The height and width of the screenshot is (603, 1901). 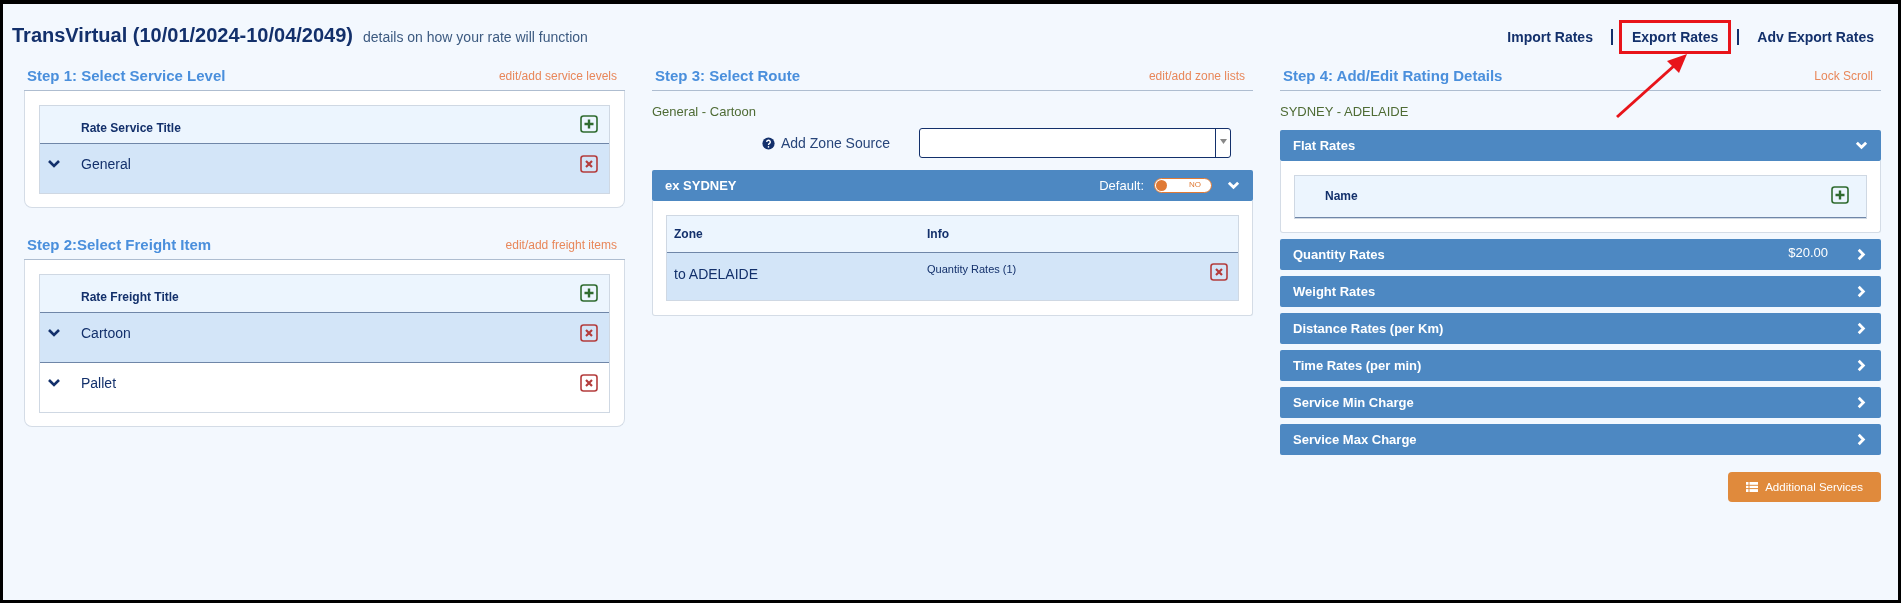 What do you see at coordinates (1121, 185) in the screenshot?
I see `default-label: Default:` at bounding box center [1121, 185].